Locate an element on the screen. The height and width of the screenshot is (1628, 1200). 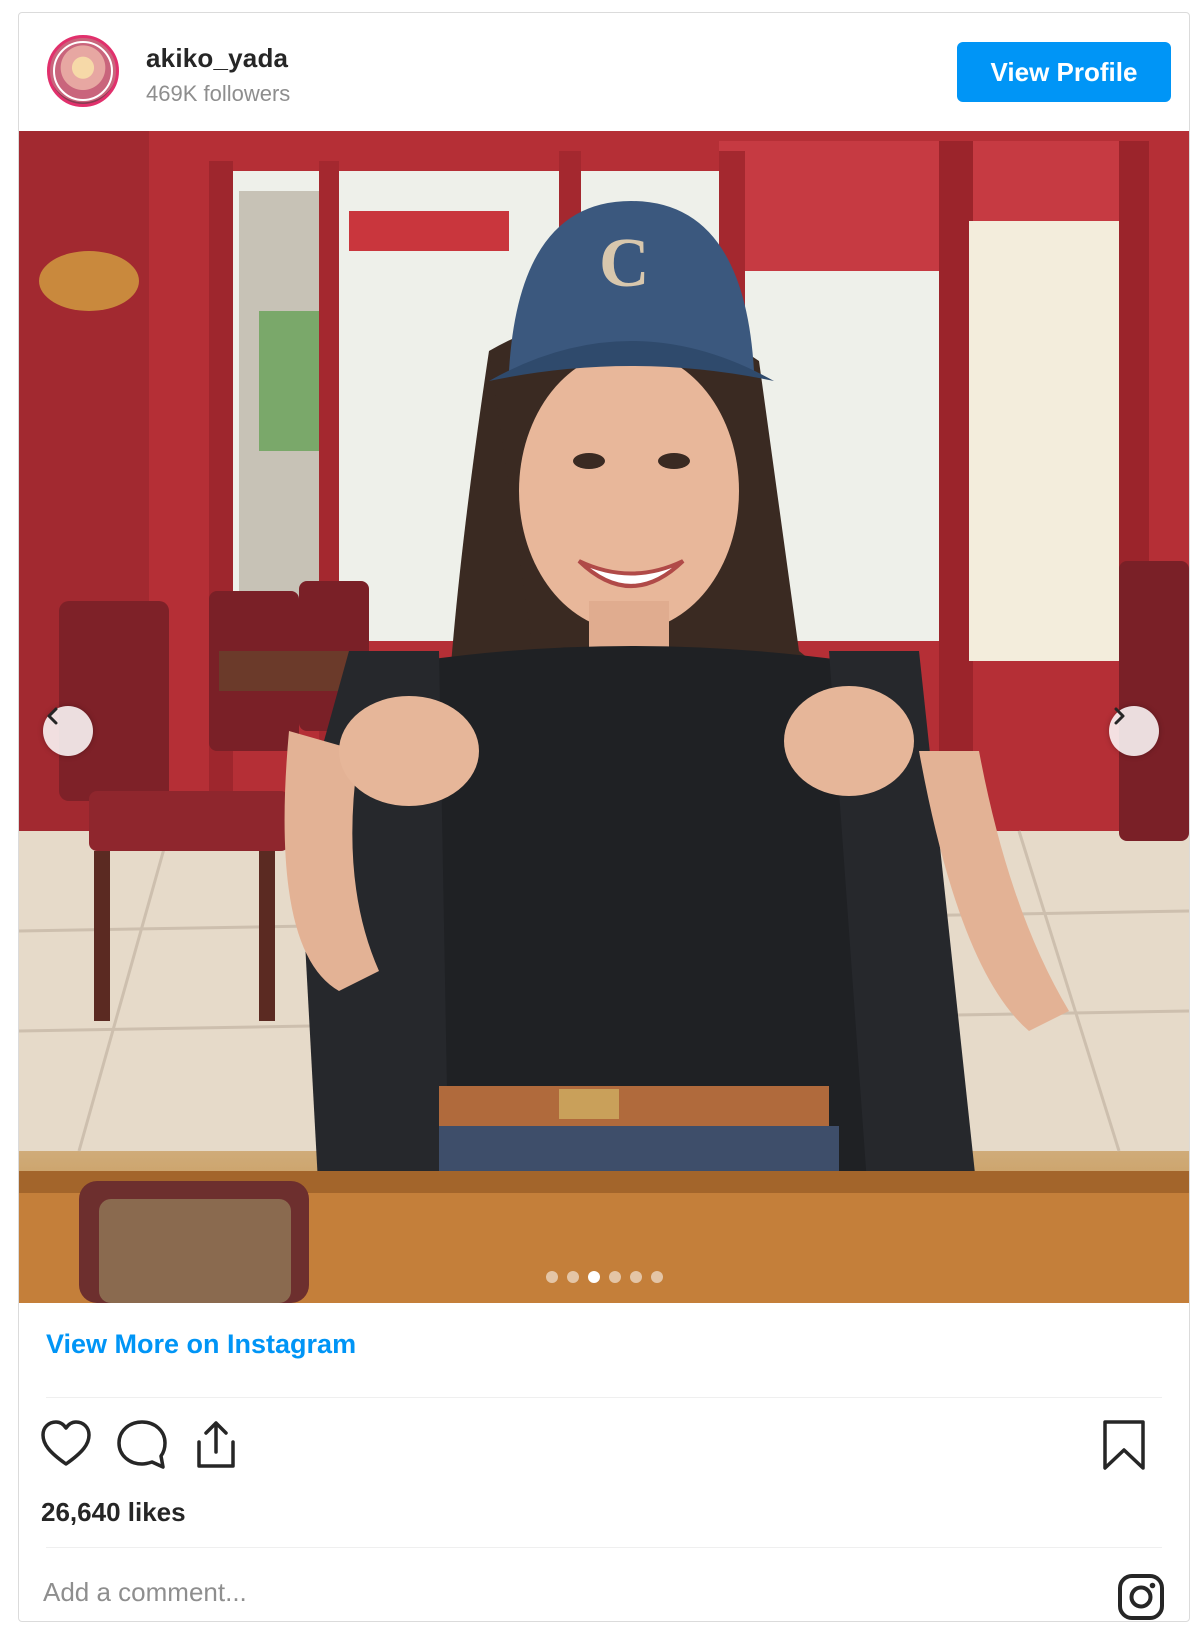
bookmark-icon is located at coordinates (1124, 1445).